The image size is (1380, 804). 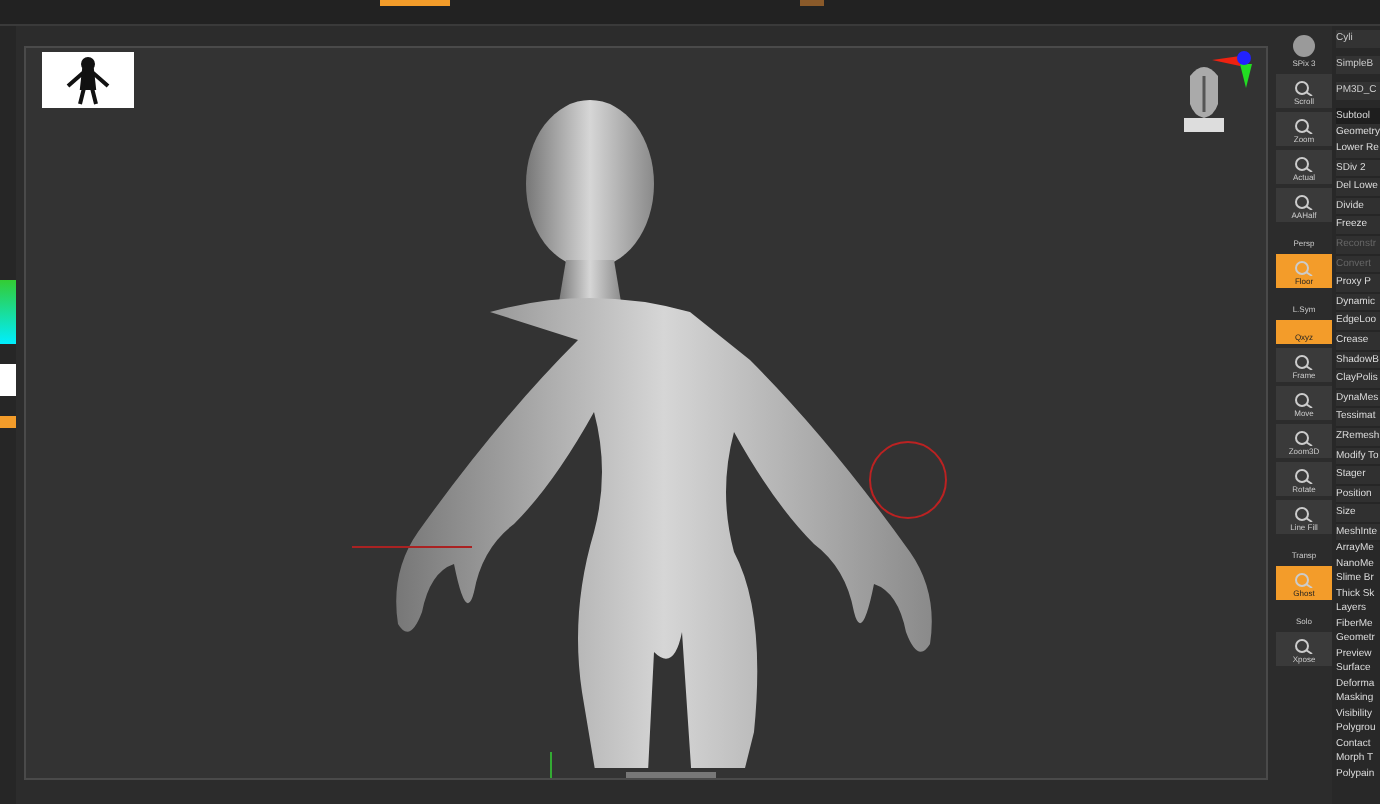 I want to click on figure-silhouette-icon, so click(x=88, y=81).